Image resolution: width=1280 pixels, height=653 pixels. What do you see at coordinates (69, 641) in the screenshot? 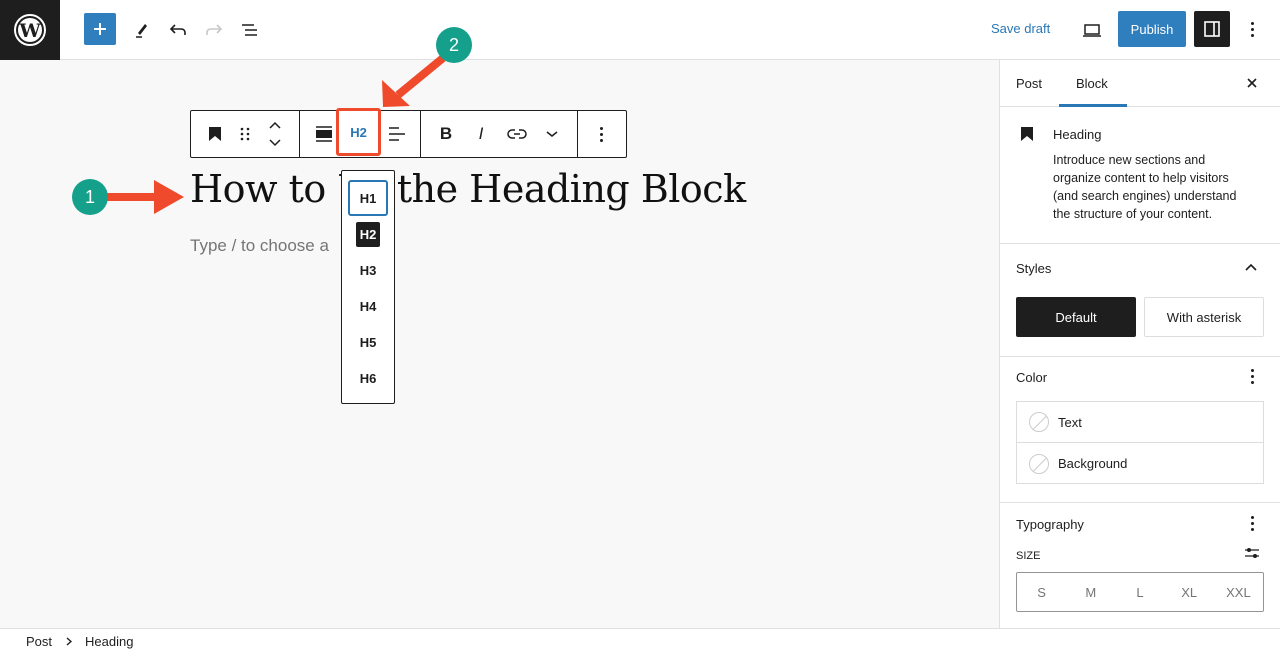
I see `chevron-right-icon` at bounding box center [69, 641].